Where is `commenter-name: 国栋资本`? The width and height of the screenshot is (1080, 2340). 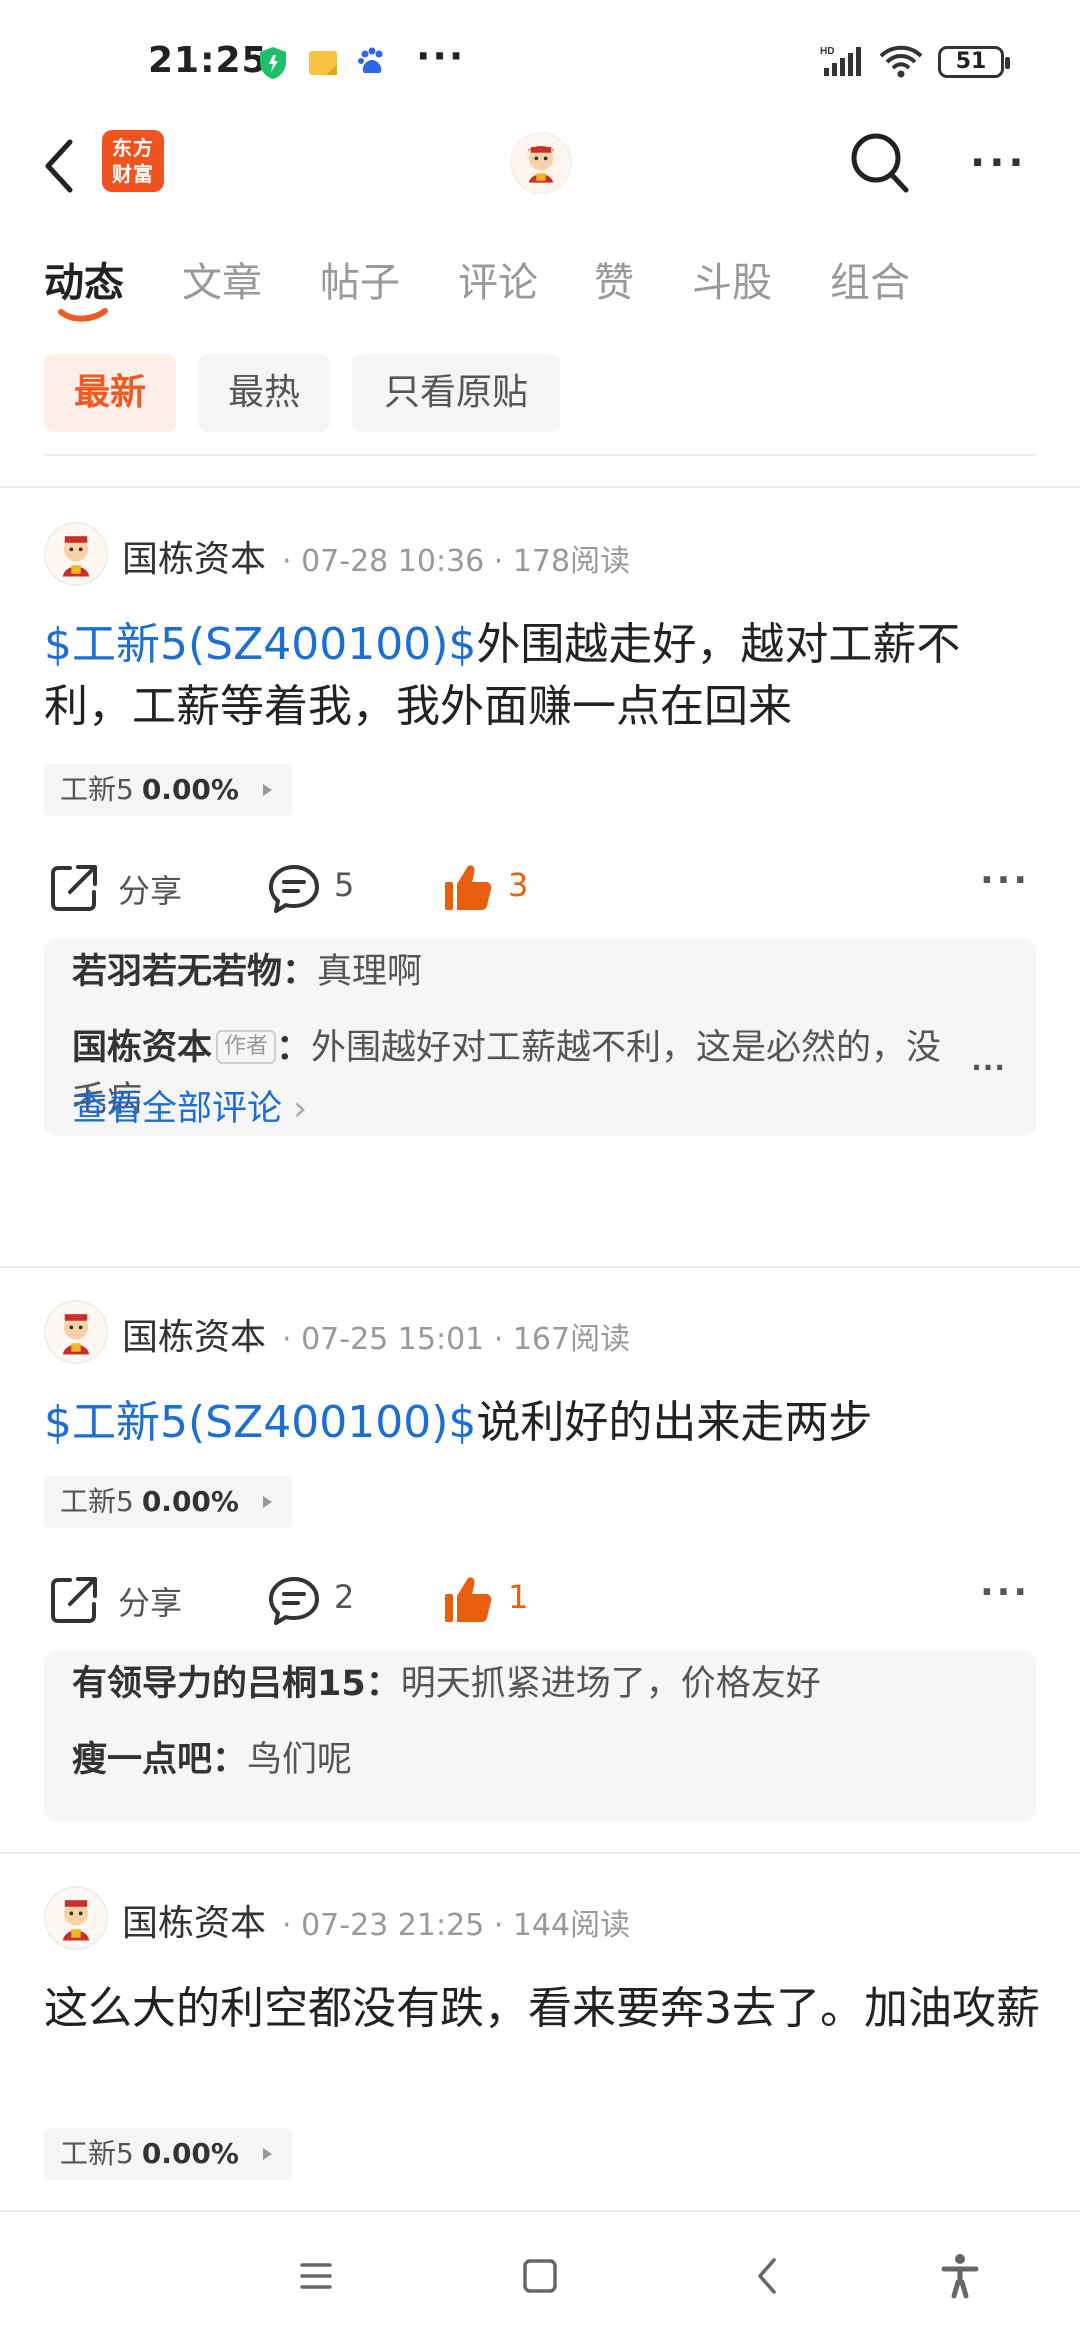
commenter-name: 国栋资本 is located at coordinates (142, 1048).